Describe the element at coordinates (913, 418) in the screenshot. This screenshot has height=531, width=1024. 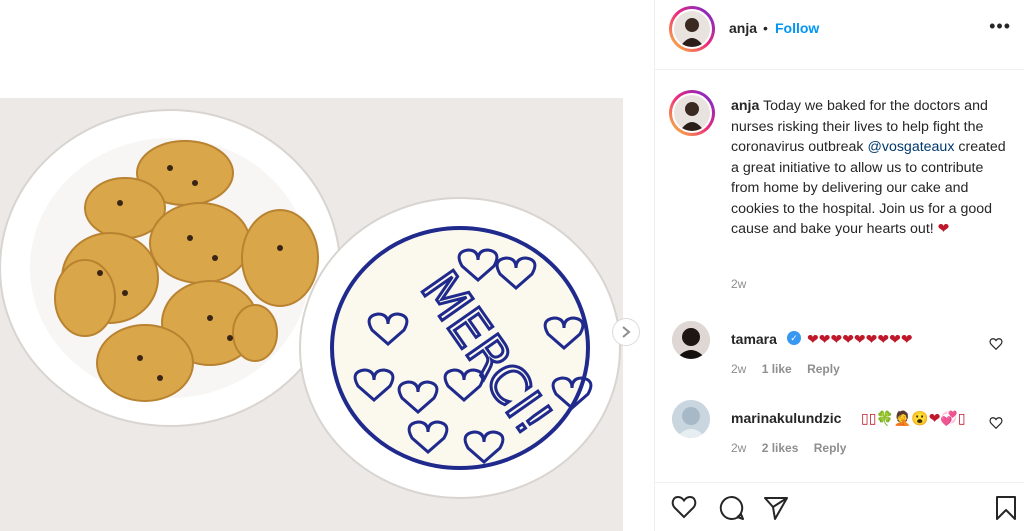
I see `comment-text: ▯▯🍀🤦😮❤💞▯` at that location.